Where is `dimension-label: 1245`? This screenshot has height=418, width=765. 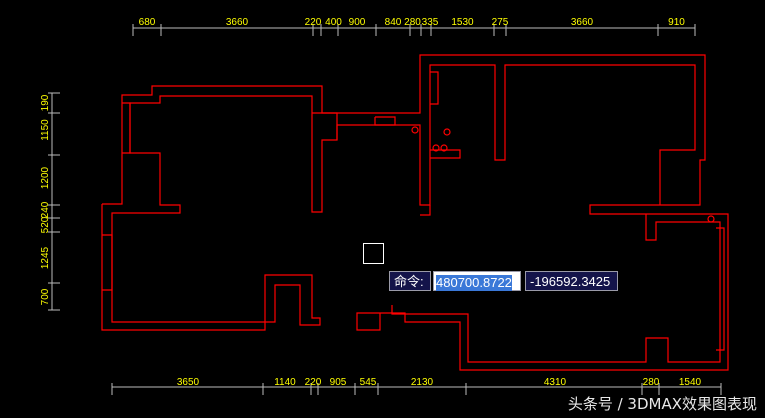 dimension-label: 1245 is located at coordinates (45, 257).